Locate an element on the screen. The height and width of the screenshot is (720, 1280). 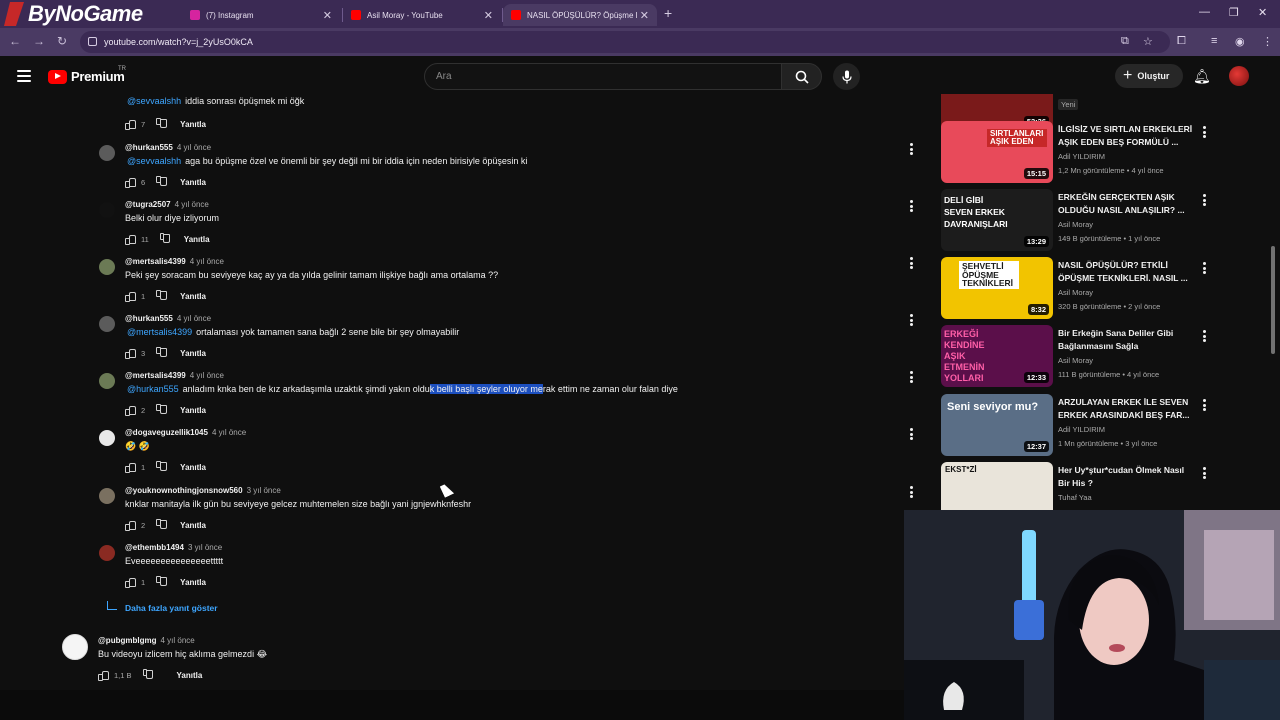
tab-current-video: NASIL ÖPÜŞÜLÜR? Öpüşme K… ✕ is located at coordinates (580, 15).